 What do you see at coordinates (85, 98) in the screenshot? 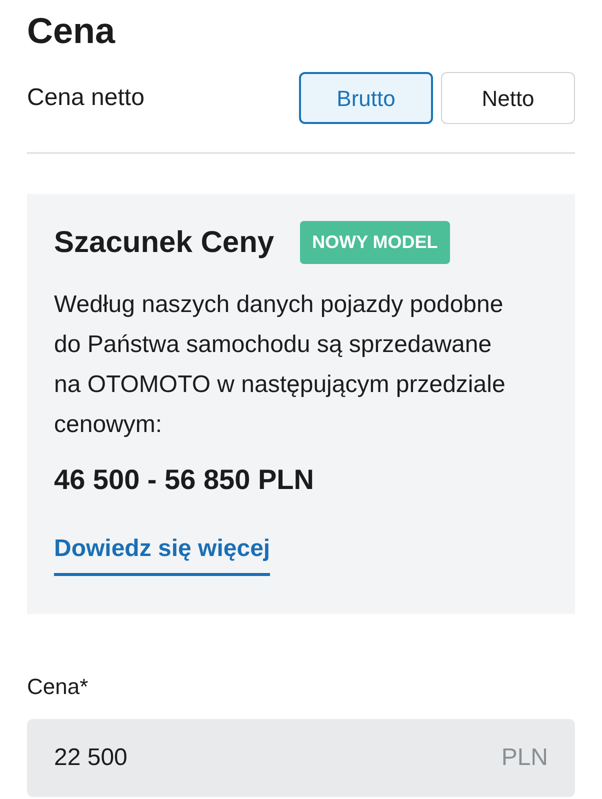
I see `price-type-label: Cena netto` at bounding box center [85, 98].